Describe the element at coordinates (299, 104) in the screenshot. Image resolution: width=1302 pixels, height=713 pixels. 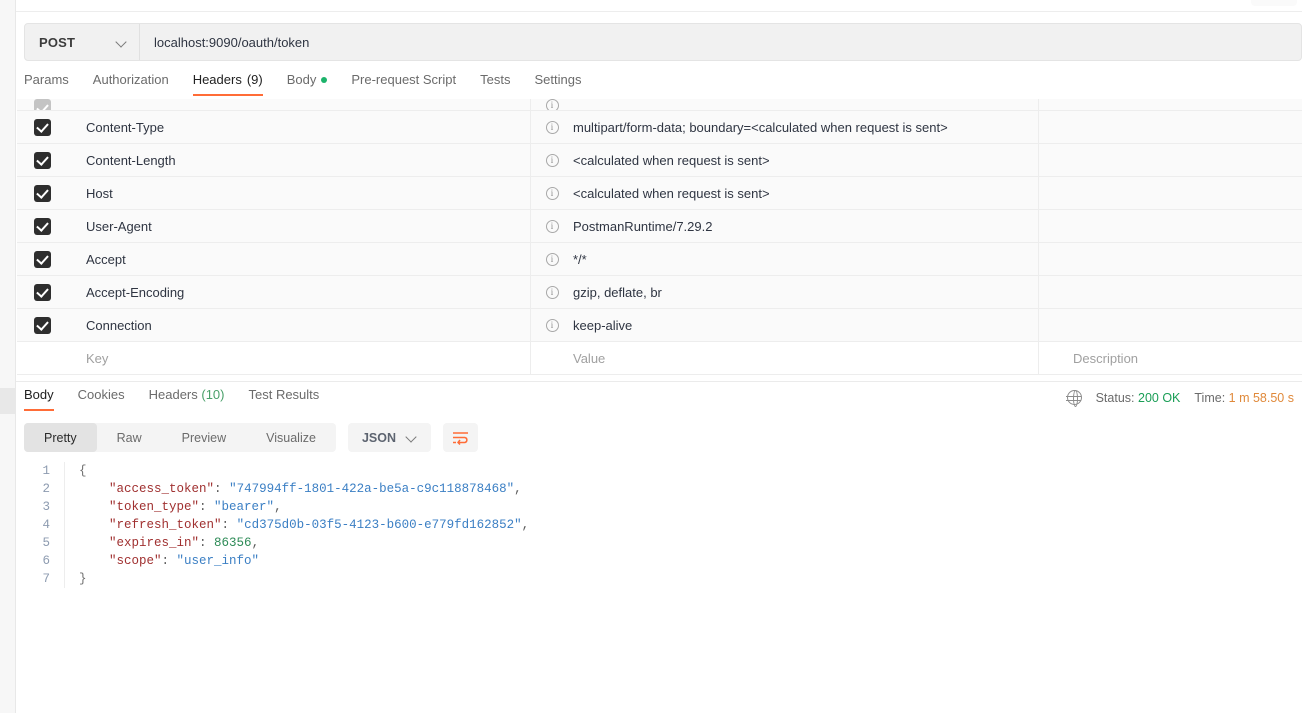
I see `header-key-cell: Postman-Token` at that location.